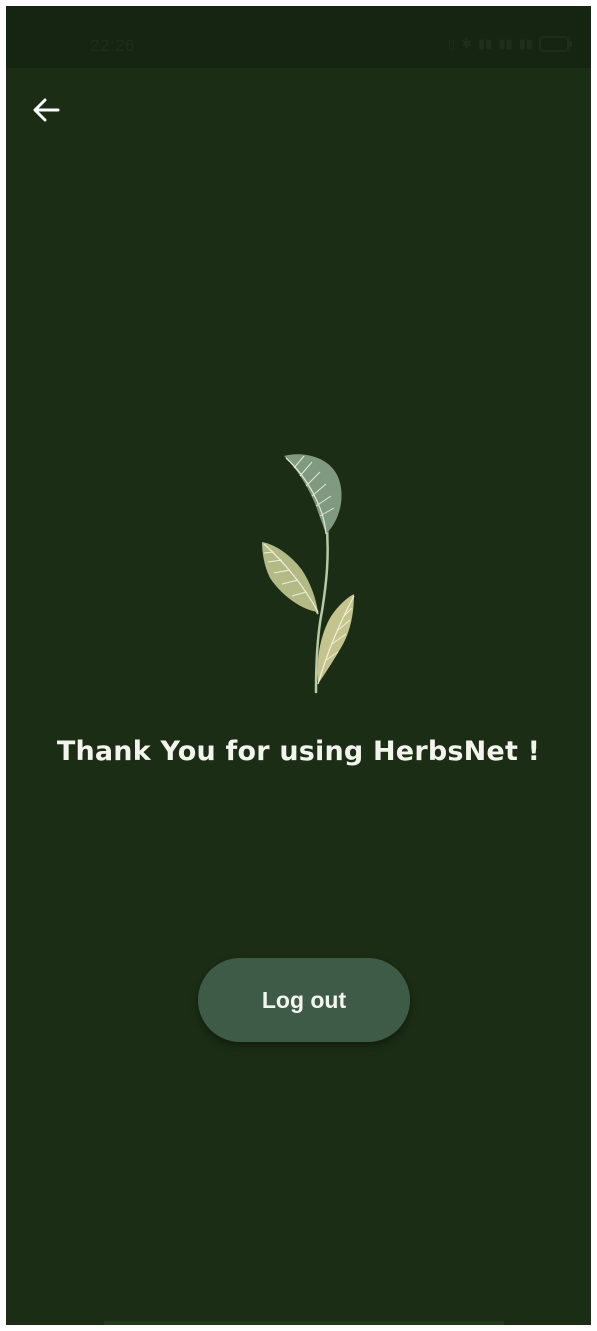 The height and width of the screenshot is (1331, 597). I want to click on home-indicator, so click(304, 1323).